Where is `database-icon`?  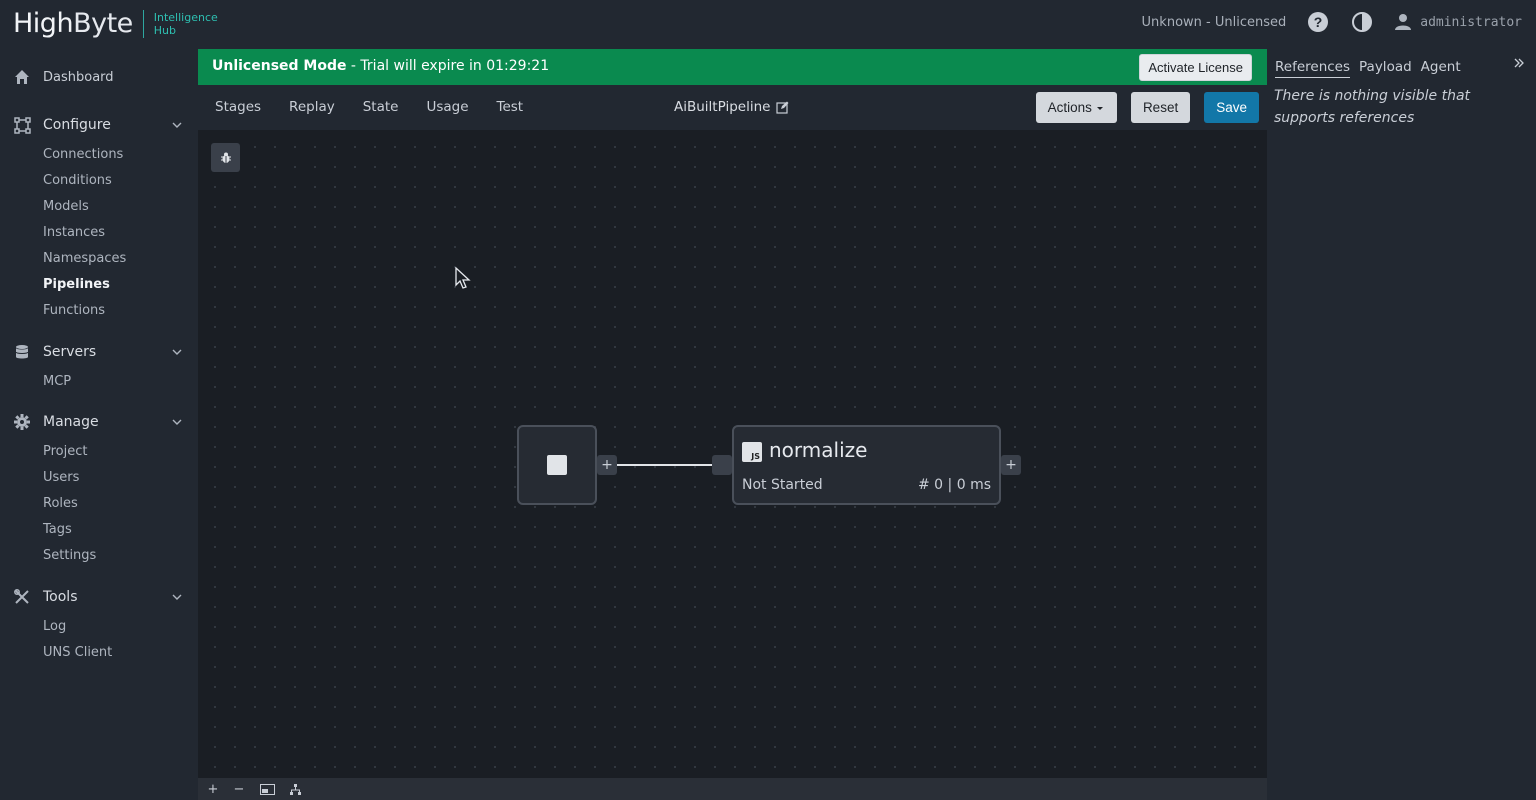
database-icon is located at coordinates (22, 352).